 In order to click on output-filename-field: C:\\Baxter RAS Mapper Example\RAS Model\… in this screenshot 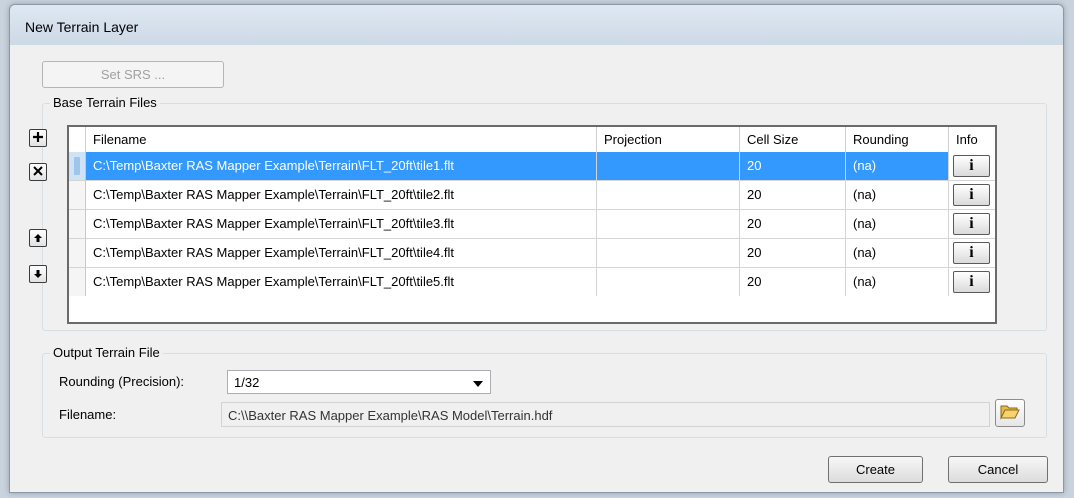, I will do `click(605, 414)`.